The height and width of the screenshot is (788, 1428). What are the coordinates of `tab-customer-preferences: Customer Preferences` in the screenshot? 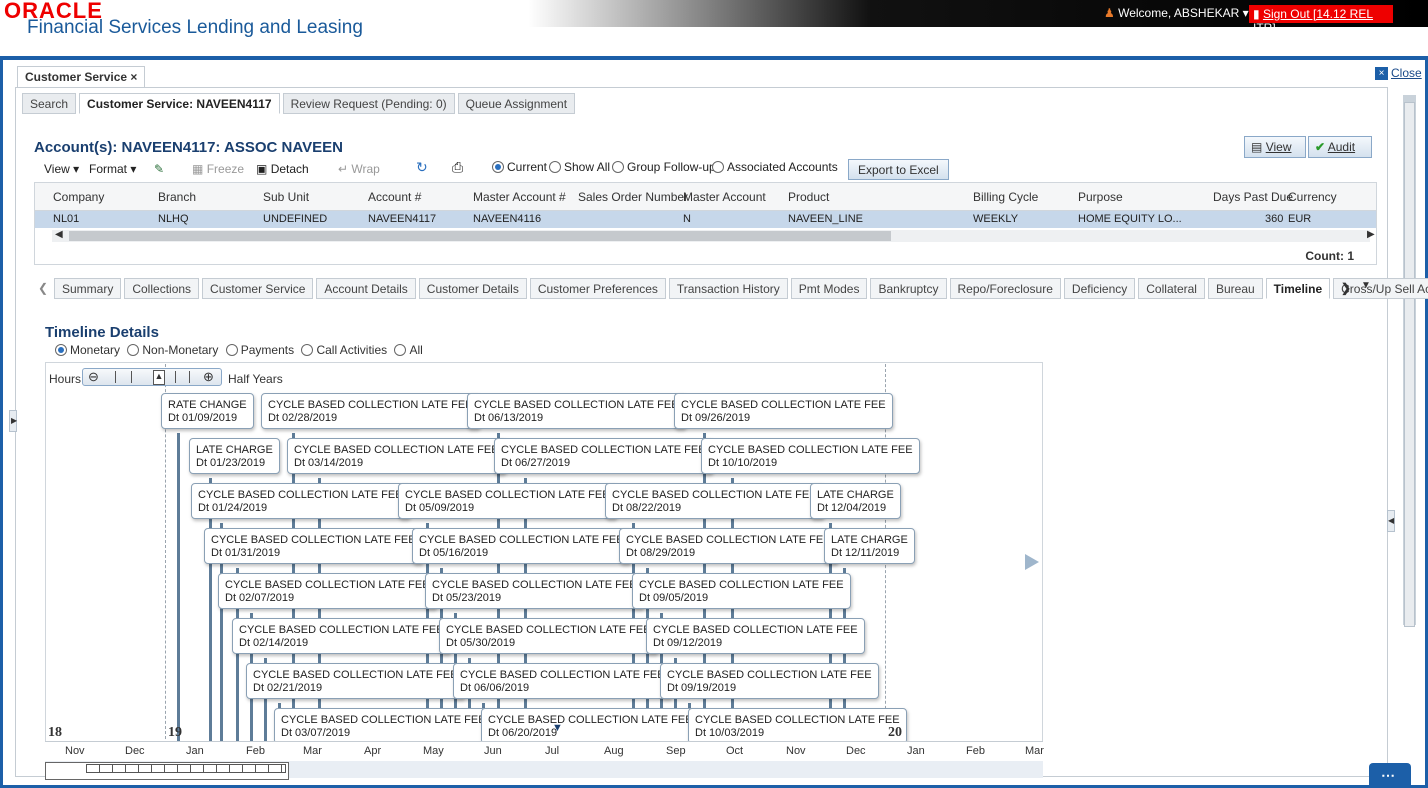 It's located at (598, 288).